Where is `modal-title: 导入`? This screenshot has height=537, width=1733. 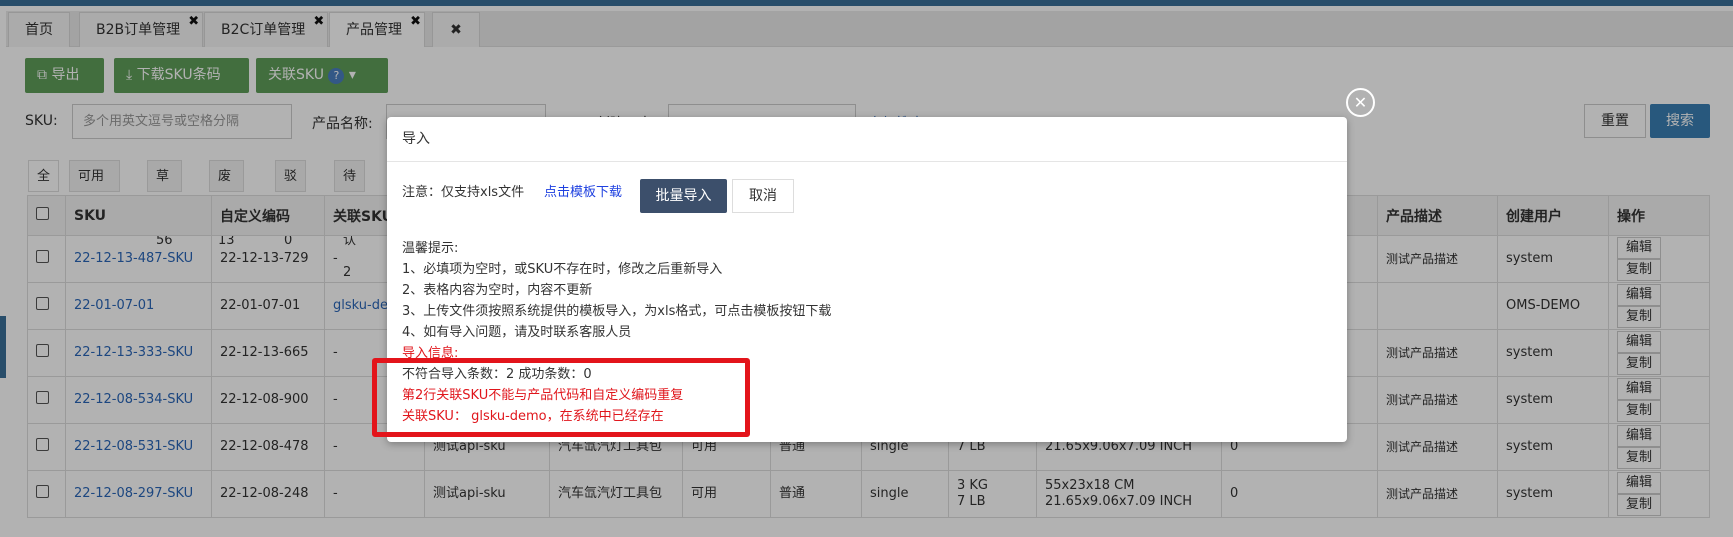 modal-title: 导入 is located at coordinates (867, 139).